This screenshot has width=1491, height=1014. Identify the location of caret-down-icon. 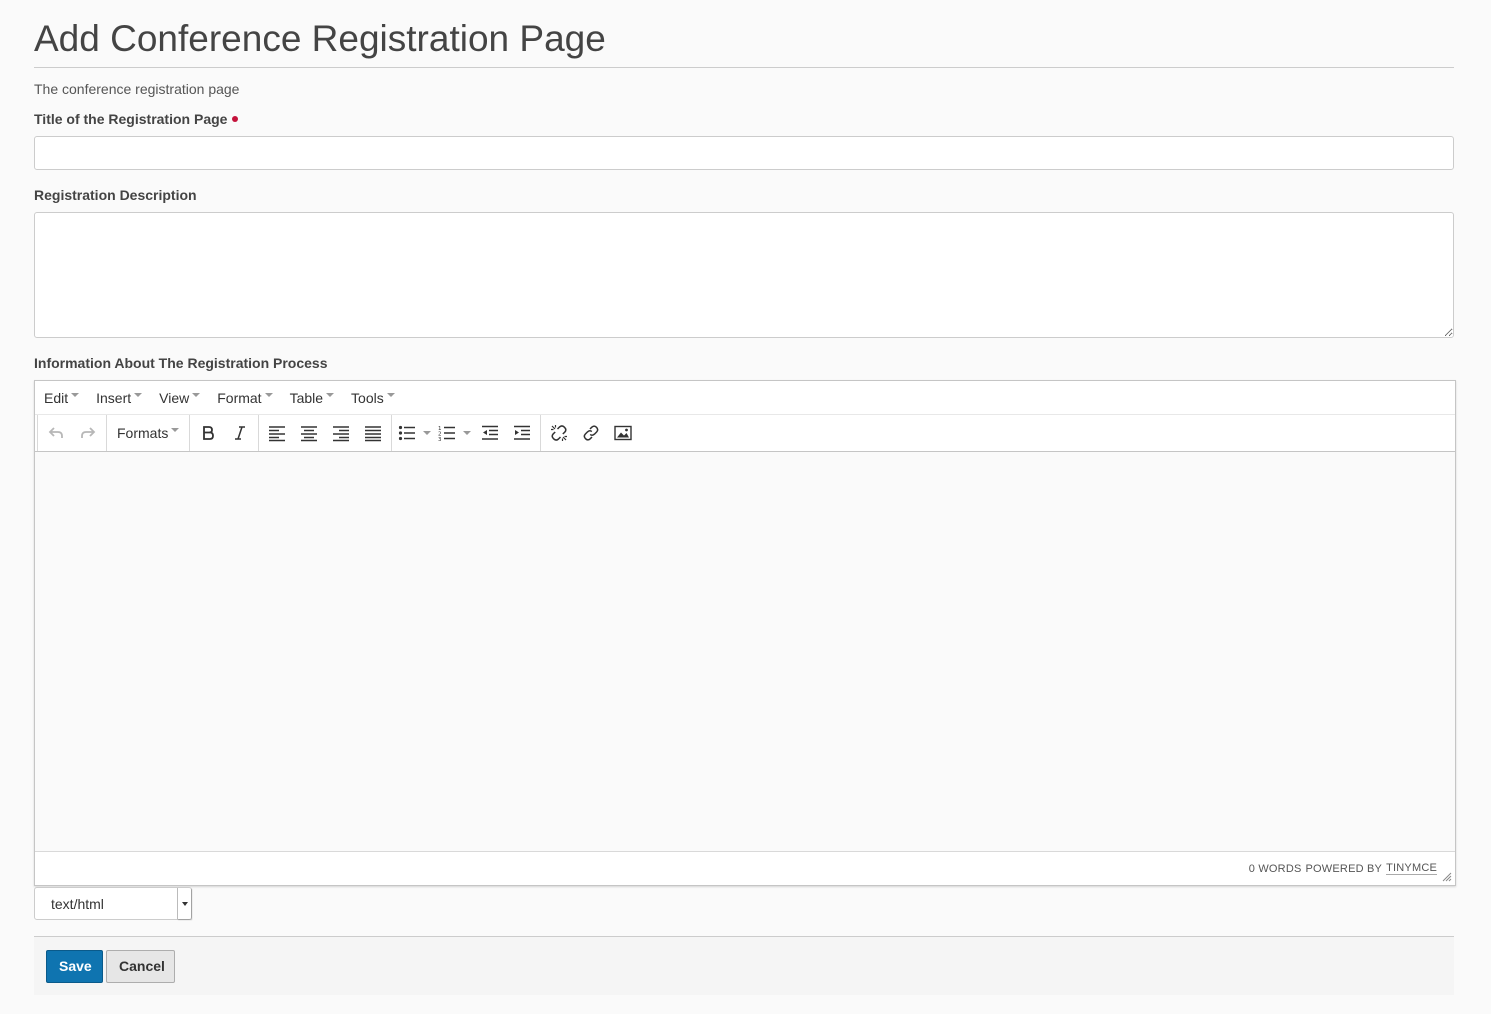
(184, 903).